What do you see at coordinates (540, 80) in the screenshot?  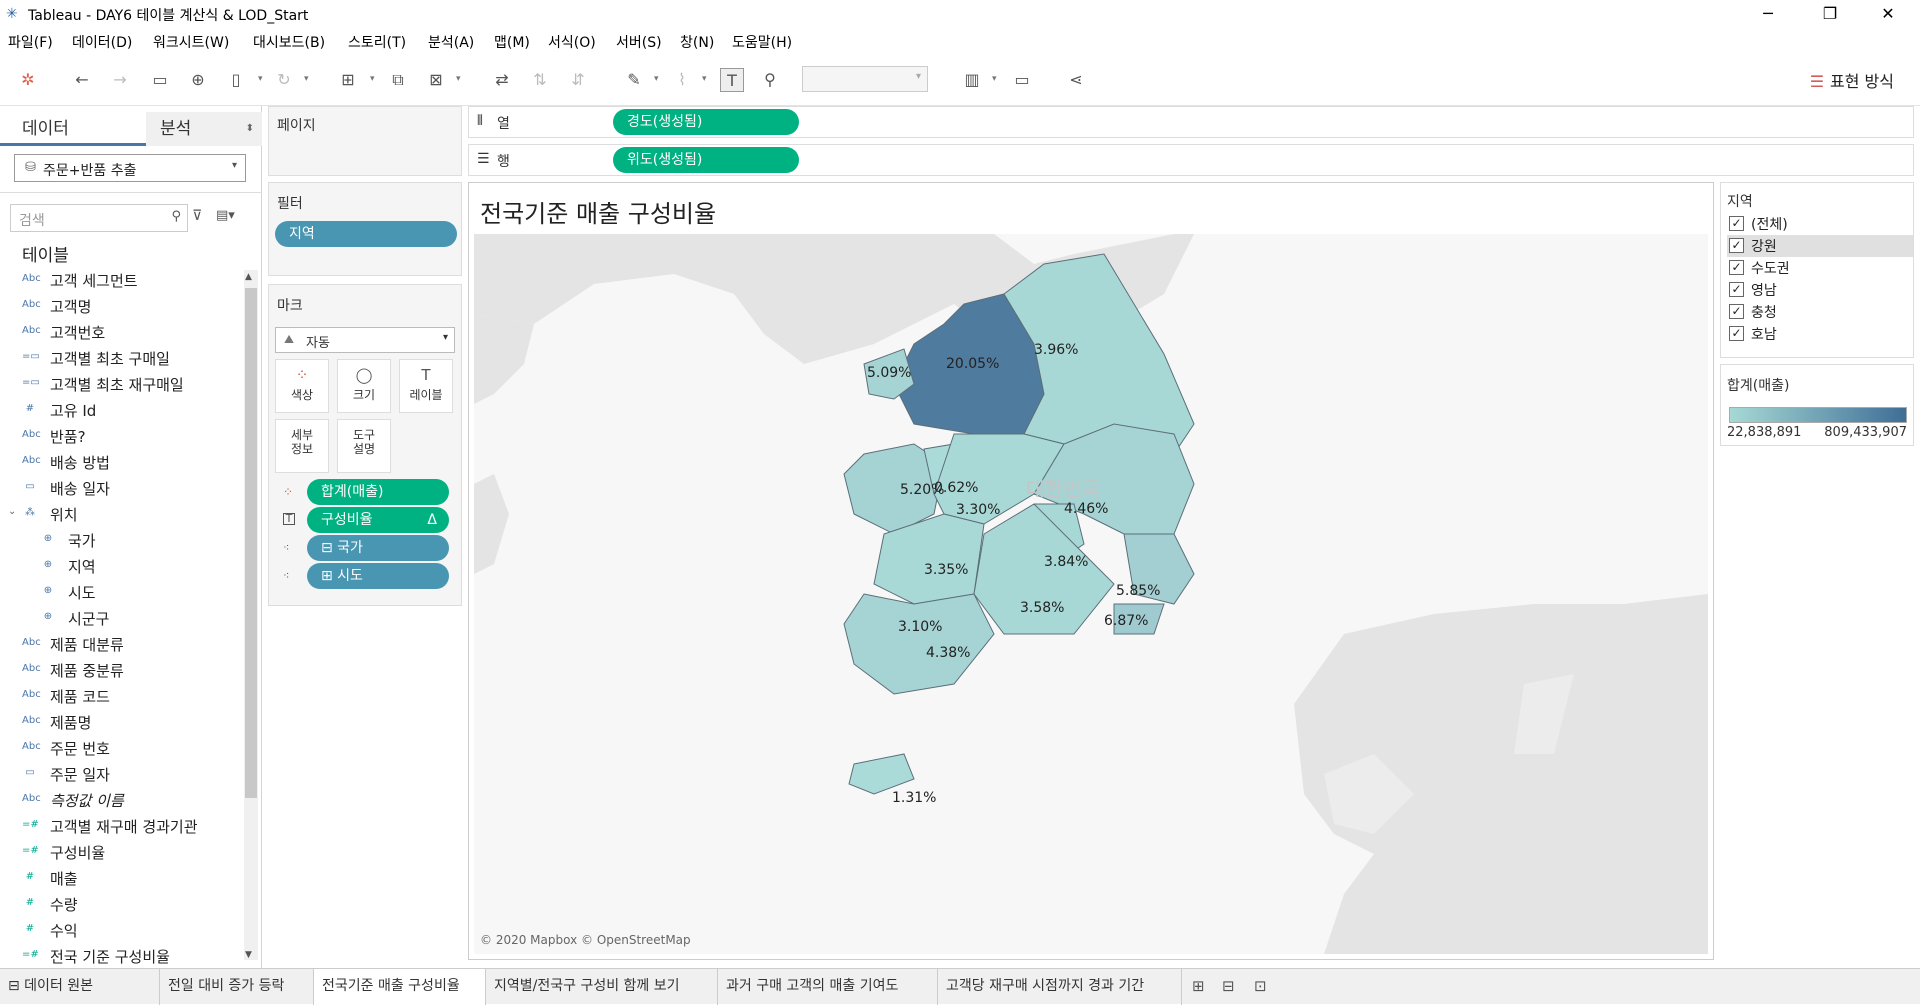 I see `sort-ascending-icon: ⇅` at bounding box center [540, 80].